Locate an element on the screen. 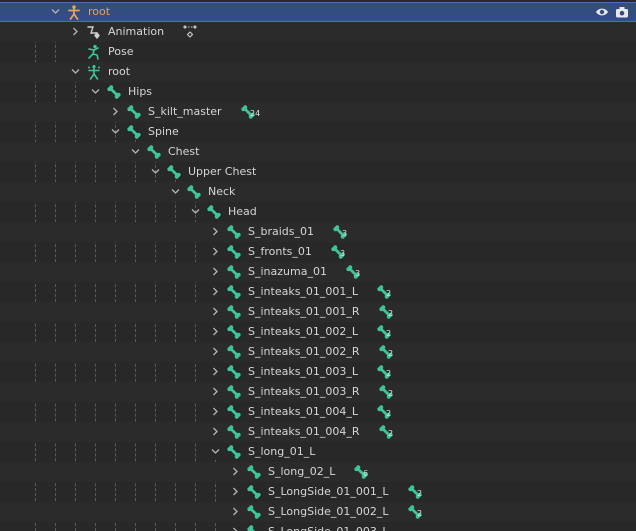 The width and height of the screenshot is (636, 531). outliner-row: S_inteaks_01_003_L 2 is located at coordinates (318, 372).